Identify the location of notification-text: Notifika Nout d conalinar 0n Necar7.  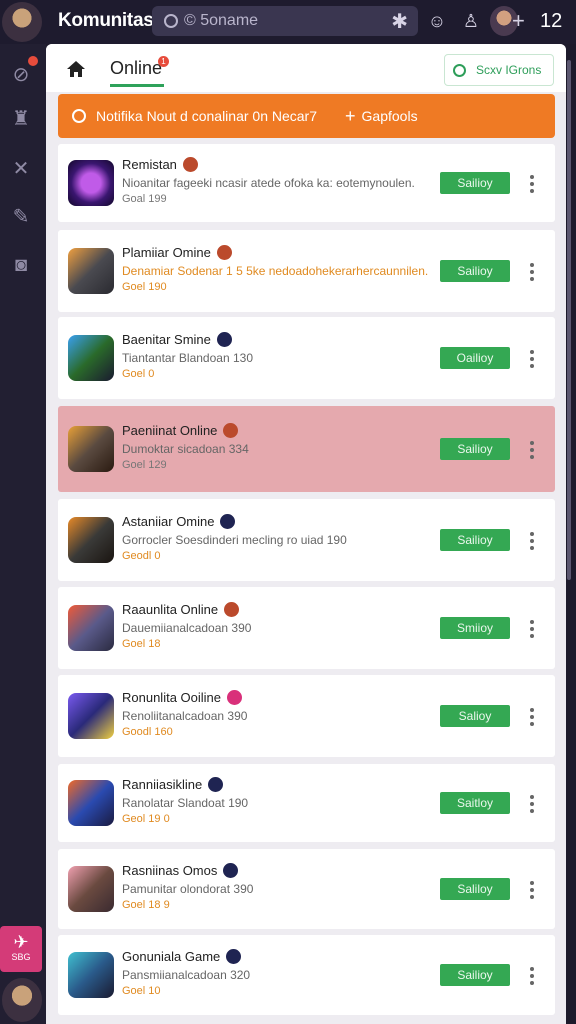
(207, 116).